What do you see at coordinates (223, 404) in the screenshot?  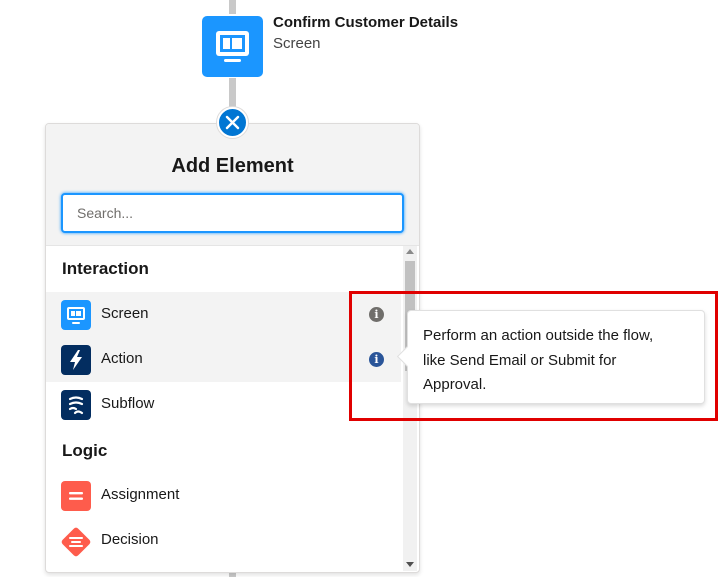 I see `element-item-subflow: Subflow` at bounding box center [223, 404].